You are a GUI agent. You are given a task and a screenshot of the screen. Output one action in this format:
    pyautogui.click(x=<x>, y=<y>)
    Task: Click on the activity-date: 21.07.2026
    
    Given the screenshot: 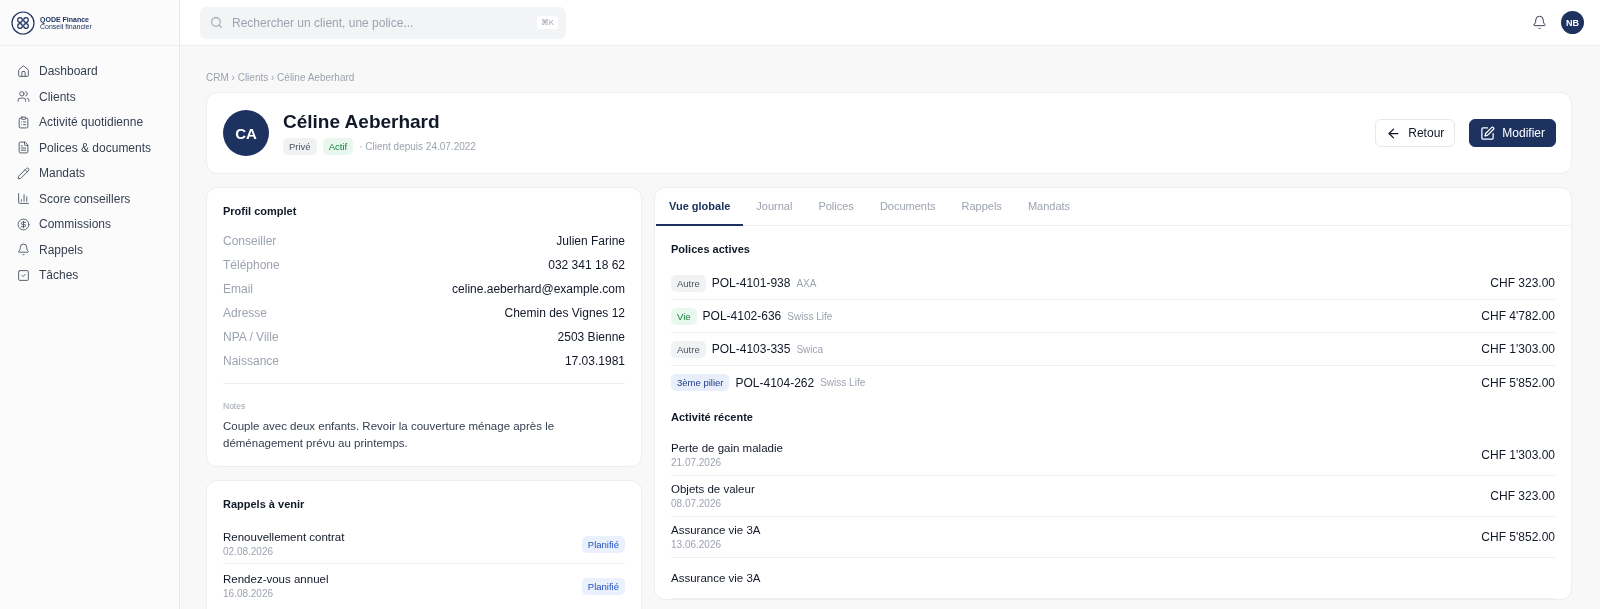 What is the action you would take?
    pyautogui.click(x=697, y=462)
    